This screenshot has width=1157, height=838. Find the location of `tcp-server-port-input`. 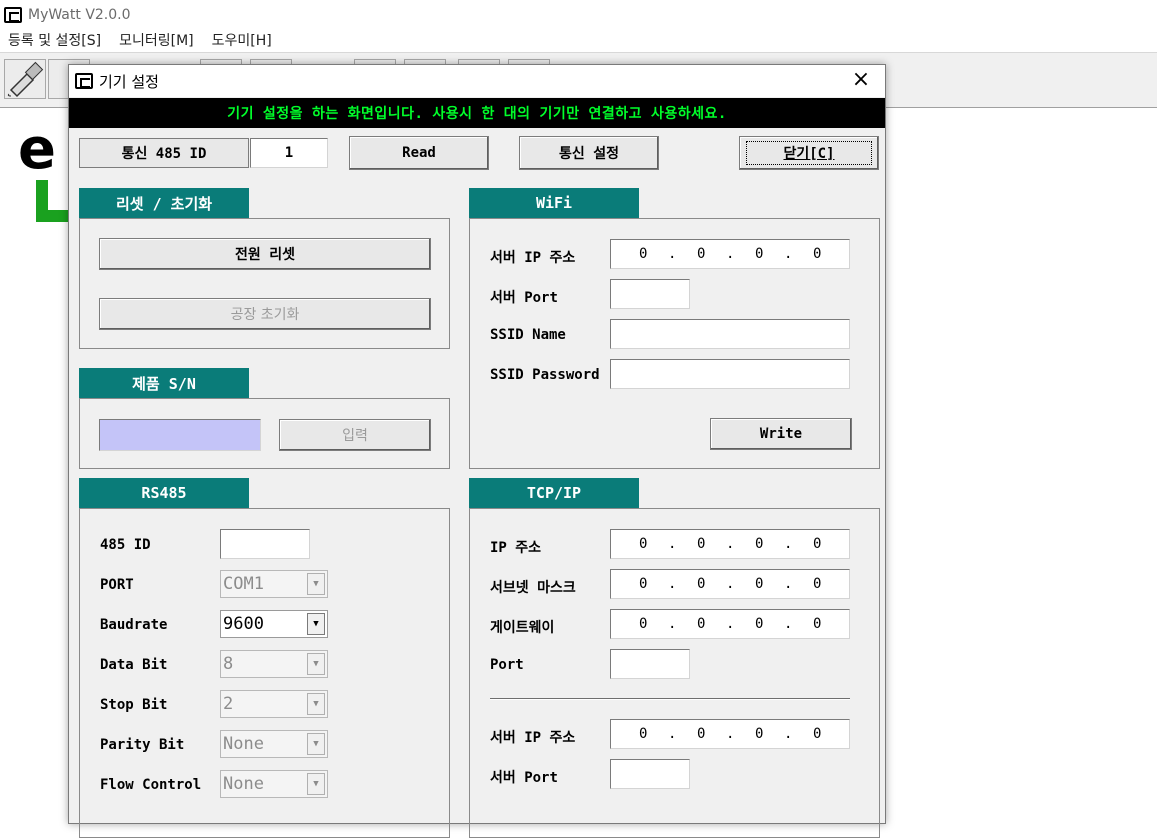

tcp-server-port-input is located at coordinates (650, 774).